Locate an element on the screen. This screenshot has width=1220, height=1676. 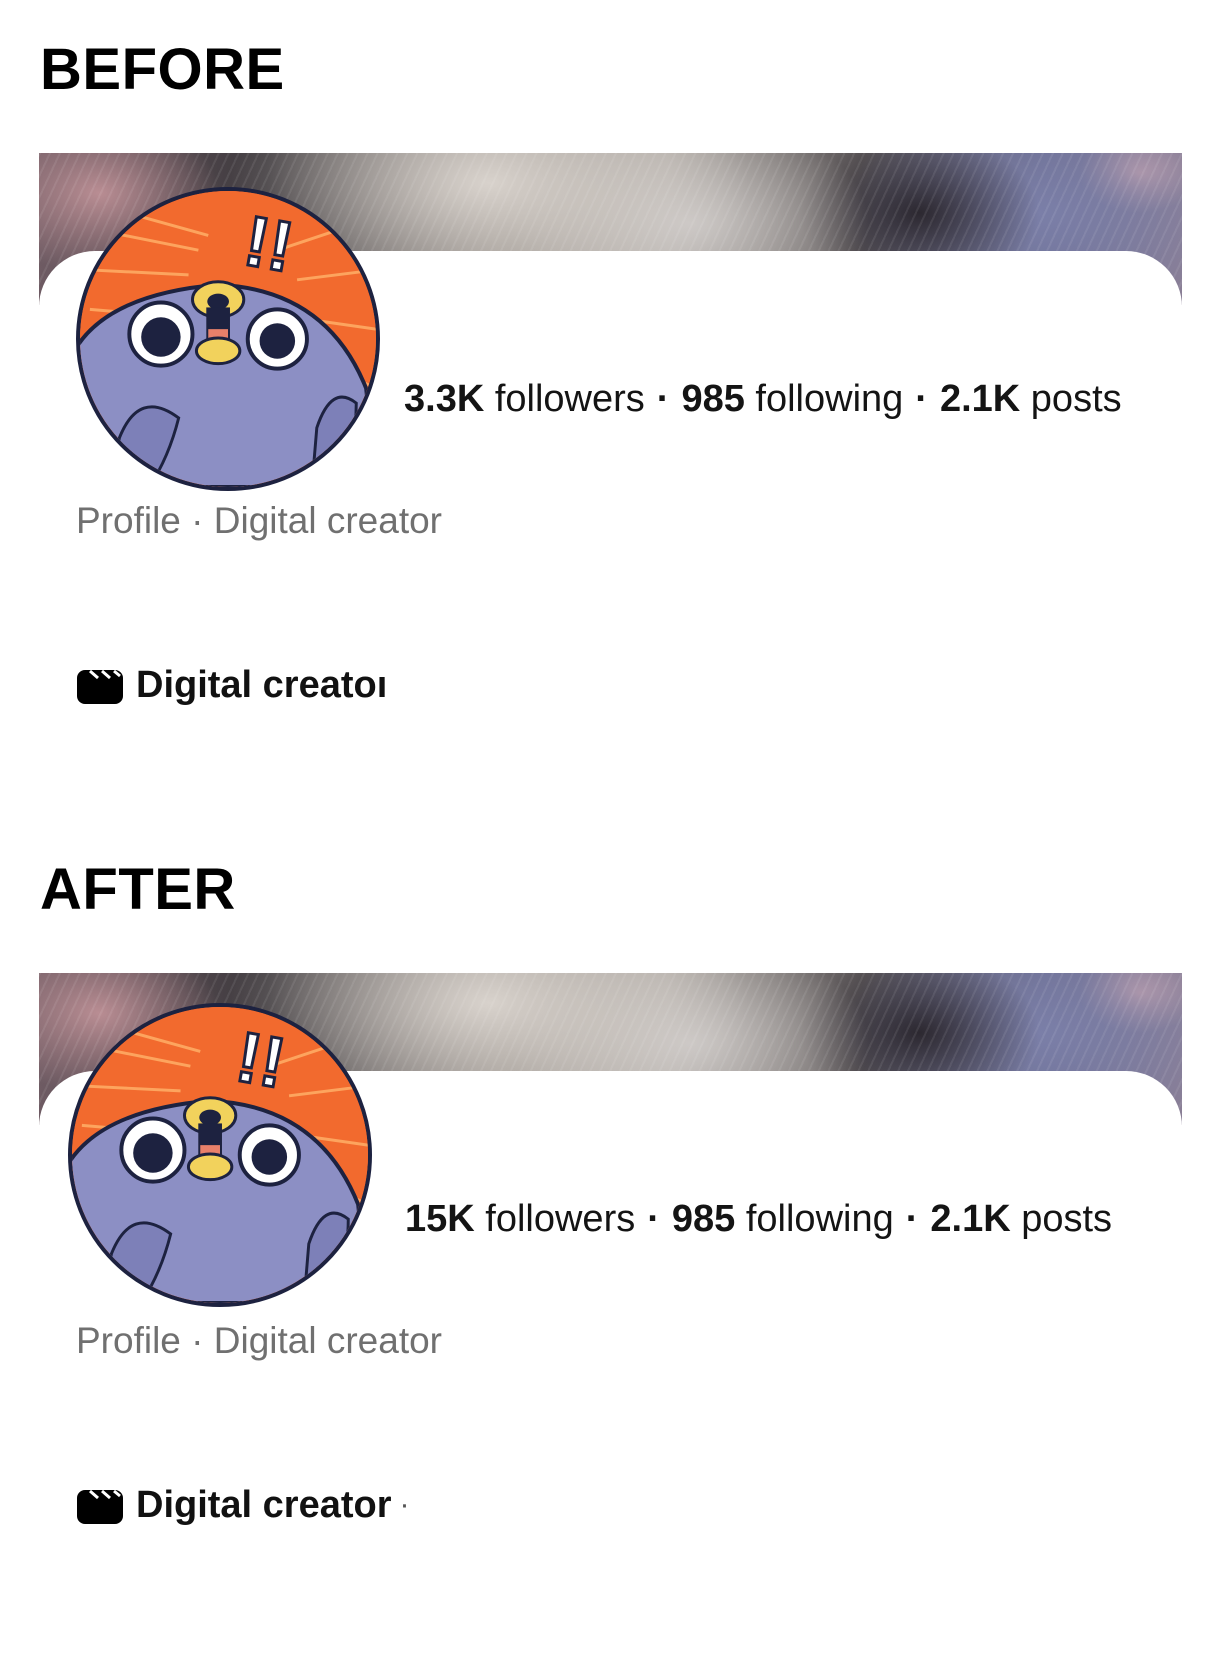
profile-stats: 15K followers · 985 following · 2.1K posts is located at coordinates (759, 1219).